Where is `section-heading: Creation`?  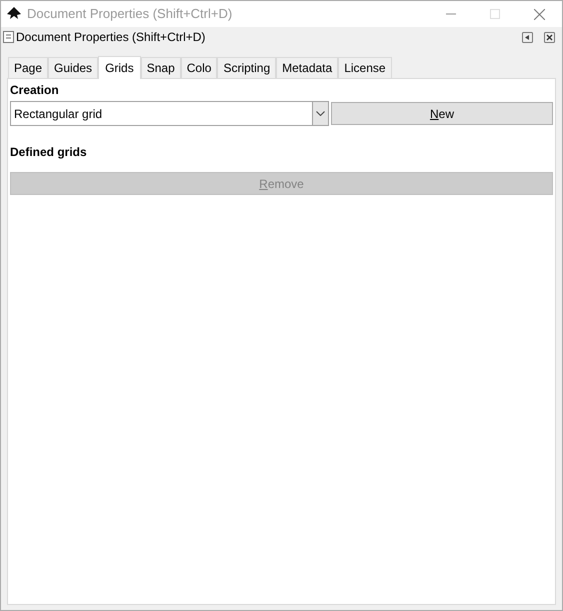 section-heading: Creation is located at coordinates (35, 90).